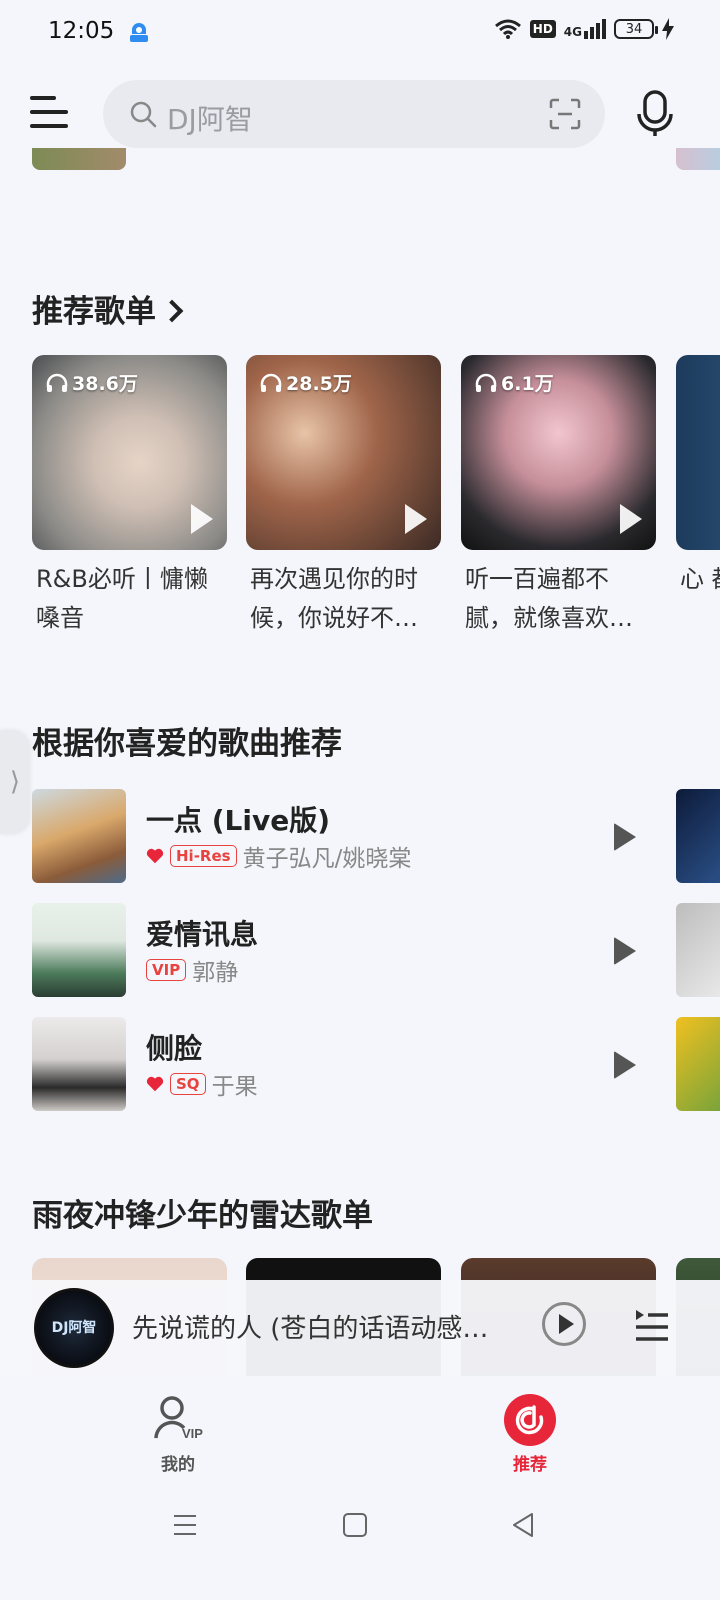 The width and height of the screenshot is (720, 1600). What do you see at coordinates (342, 1064) in the screenshot?
I see `song-row: 侧脸 SQ 于果` at bounding box center [342, 1064].